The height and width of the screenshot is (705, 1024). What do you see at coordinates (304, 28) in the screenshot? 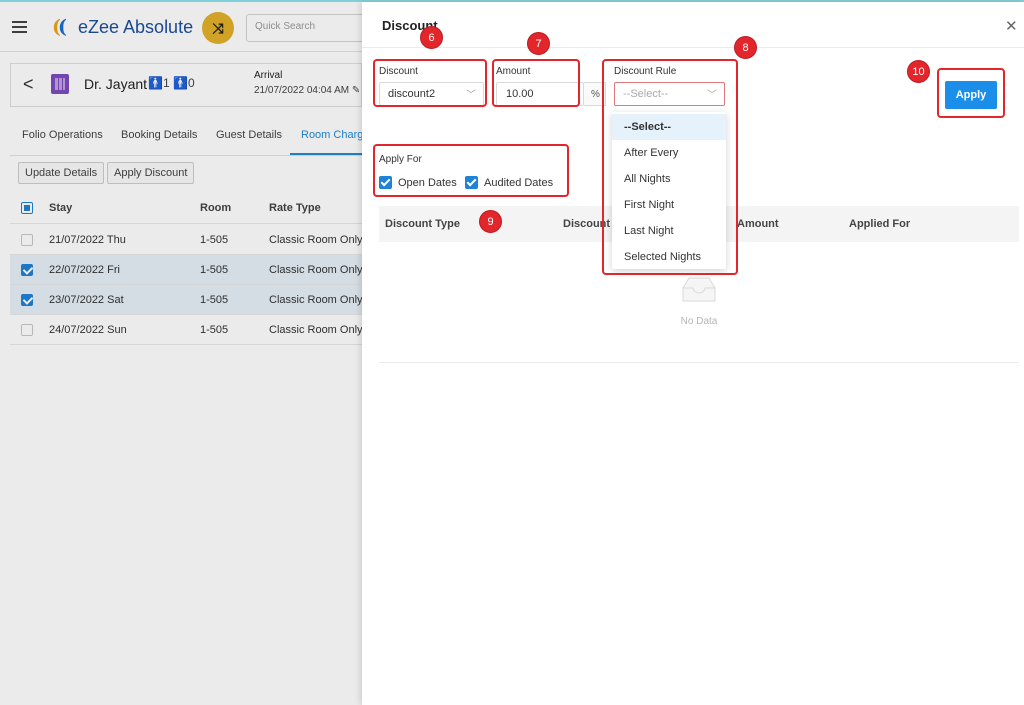
I see `quick-search-input: Quick Search` at bounding box center [304, 28].